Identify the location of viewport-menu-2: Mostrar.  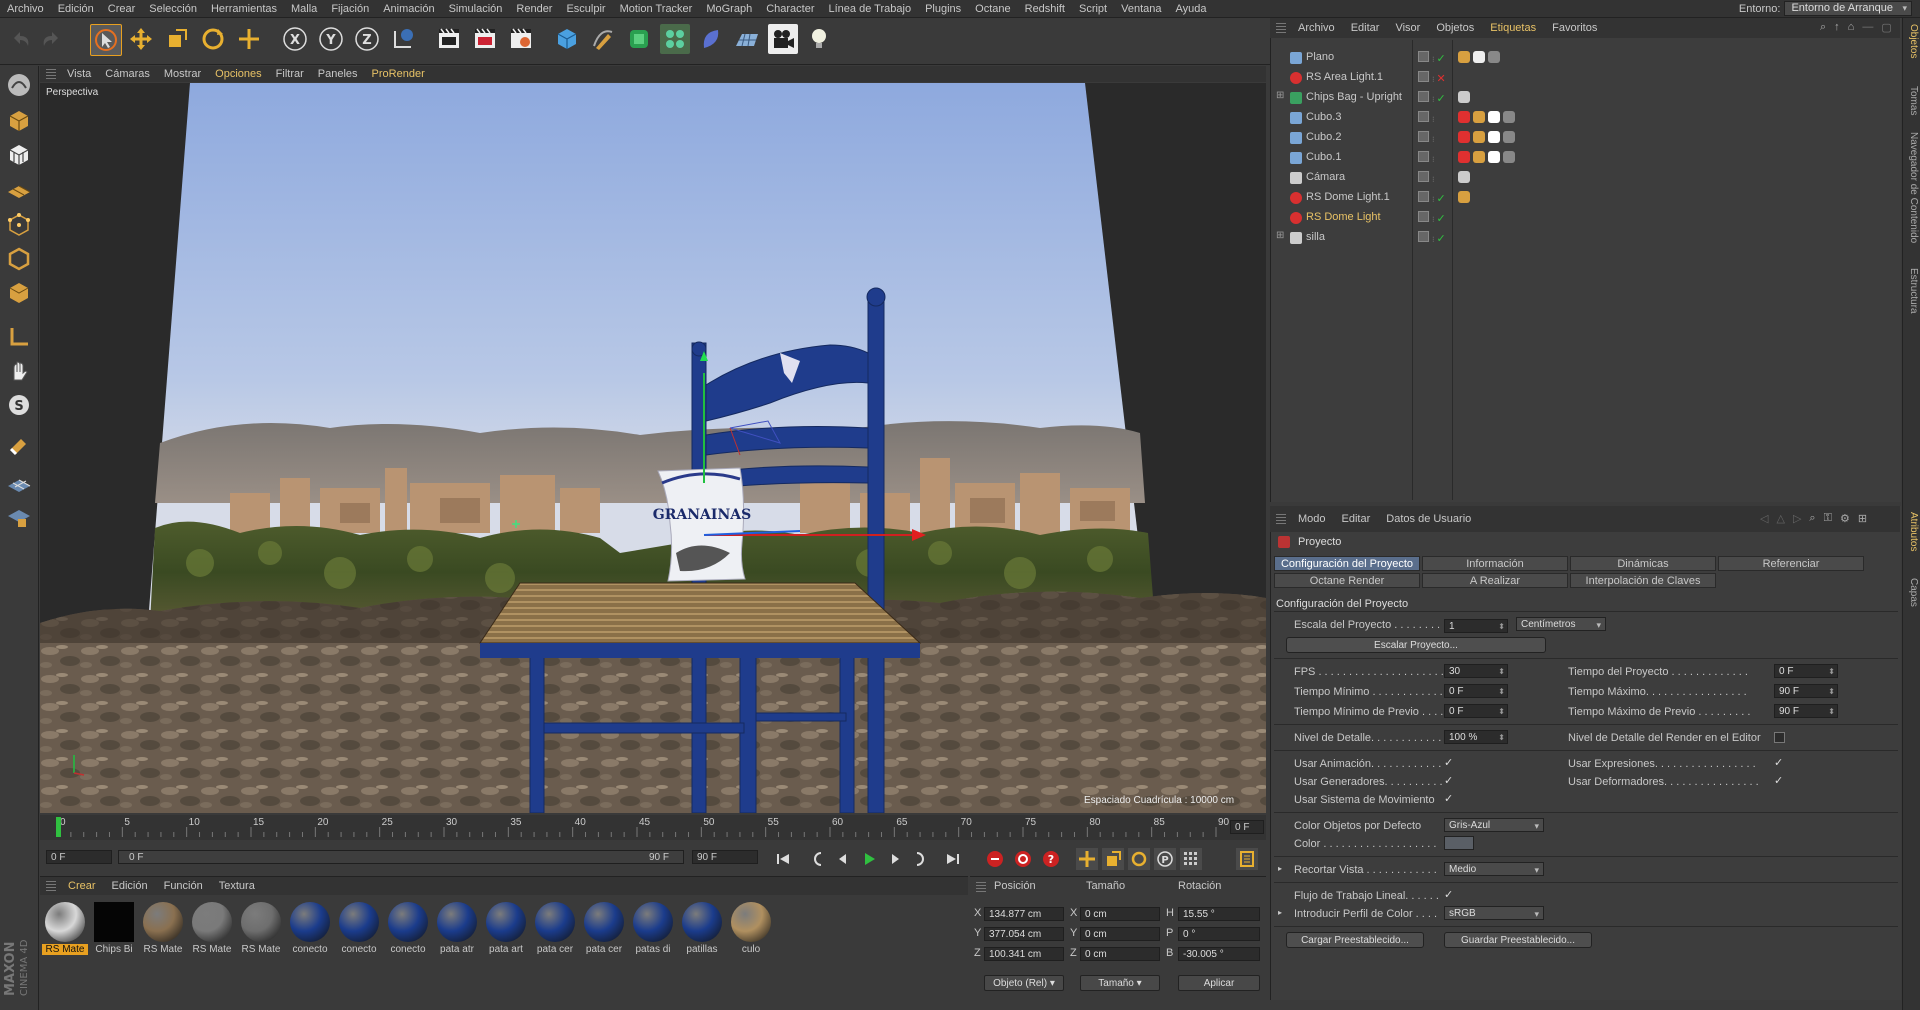
(182, 74).